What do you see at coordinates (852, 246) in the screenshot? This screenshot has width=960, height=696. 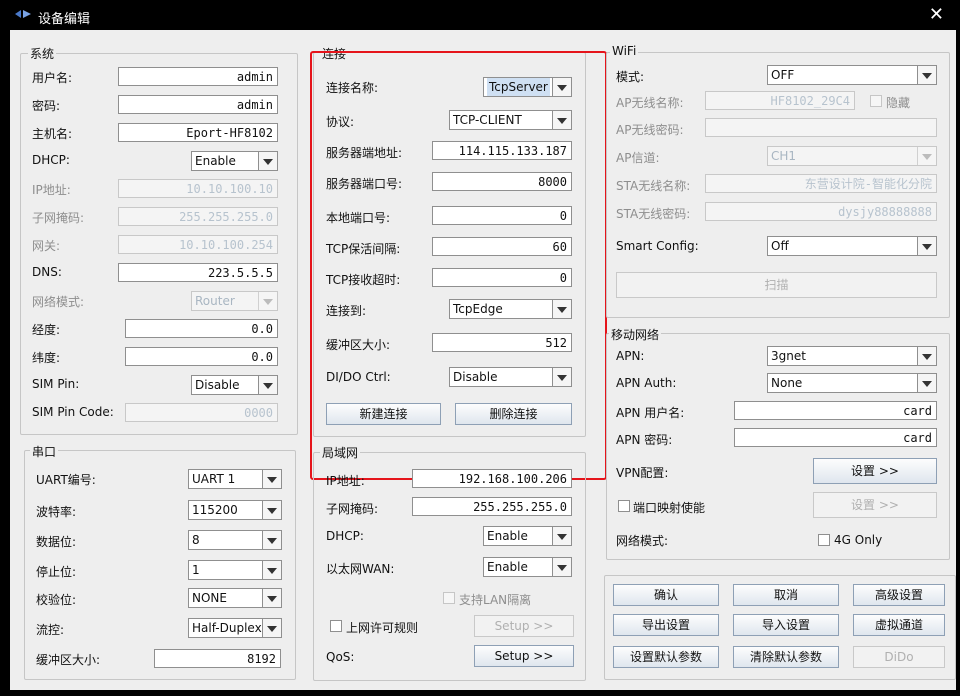 I see `smart-config-select: Off` at bounding box center [852, 246].